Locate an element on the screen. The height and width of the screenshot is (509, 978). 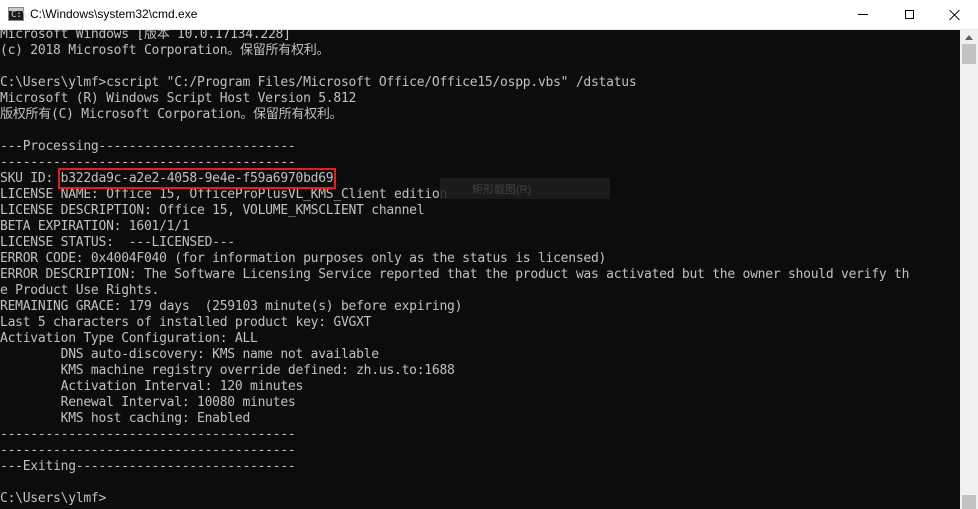
cmd-icon: C:\ is located at coordinates (18, 14).